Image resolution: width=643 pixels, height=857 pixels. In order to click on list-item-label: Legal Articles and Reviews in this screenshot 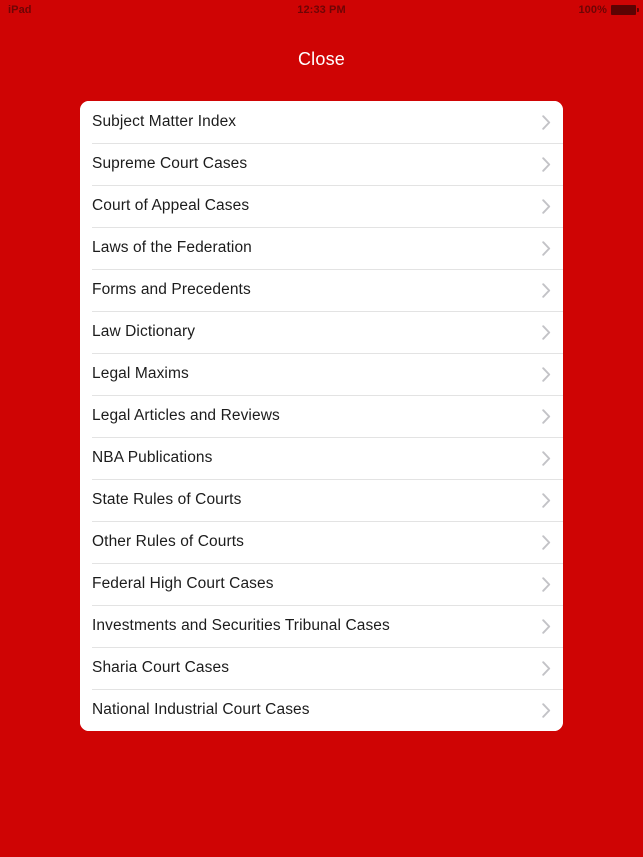, I will do `click(186, 415)`.